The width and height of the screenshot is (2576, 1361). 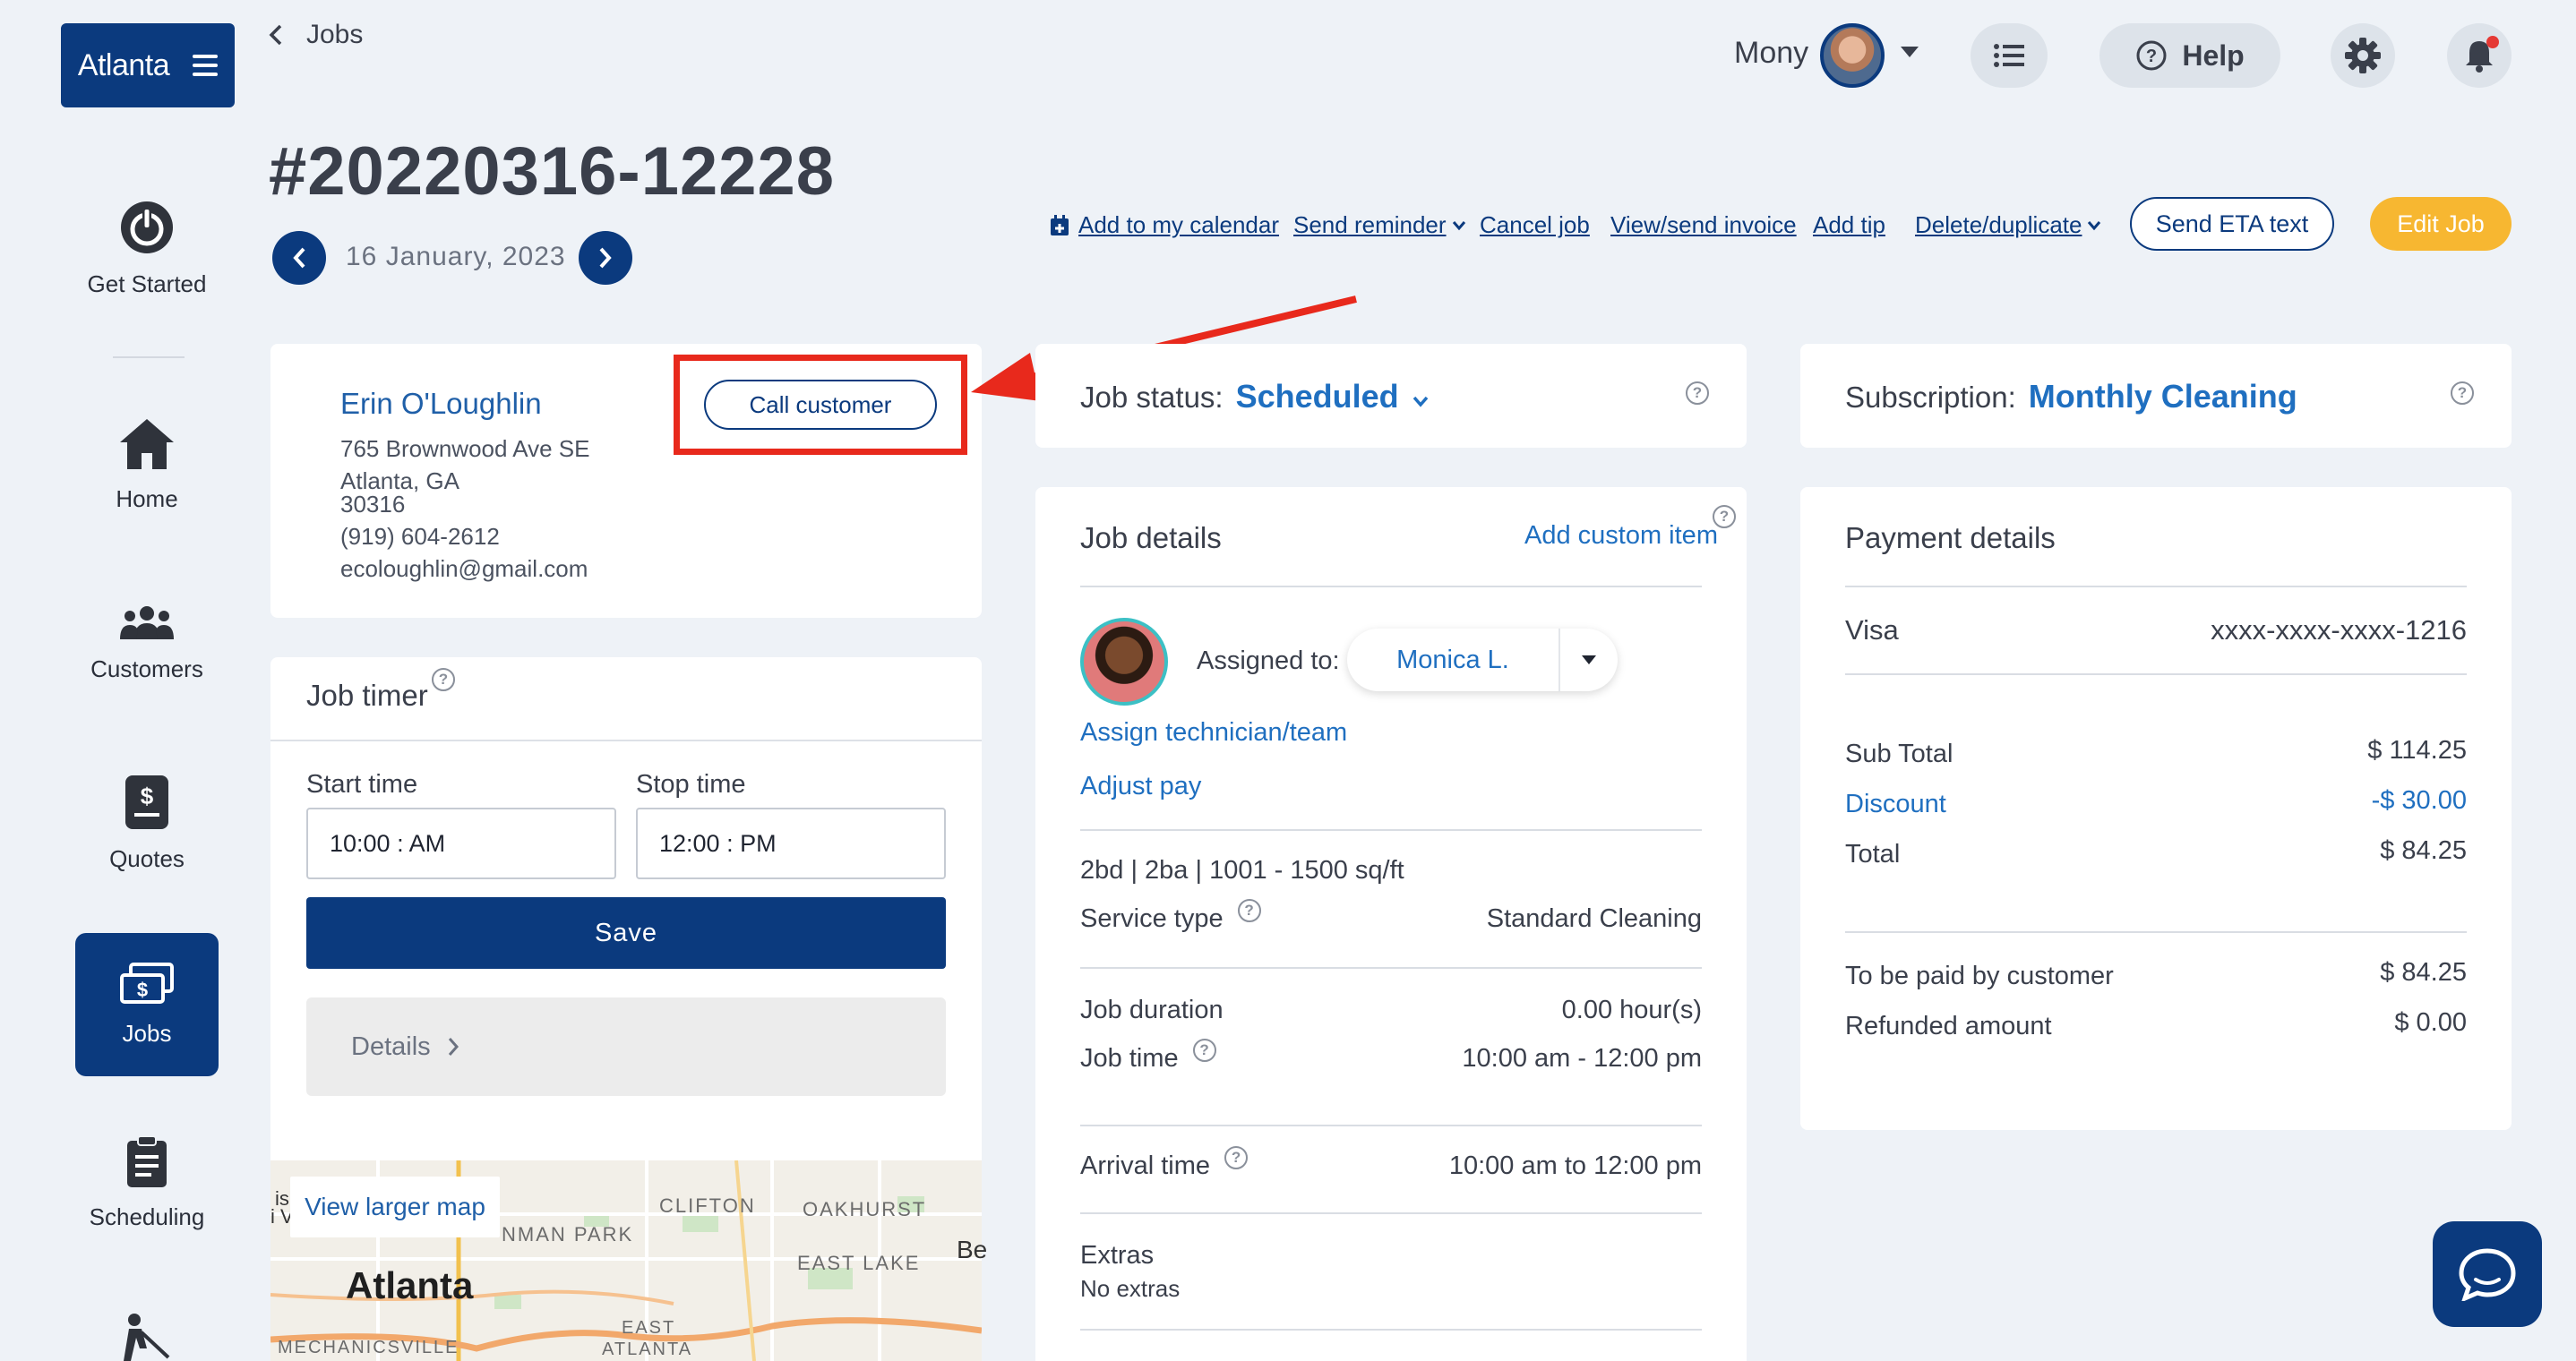 What do you see at coordinates (441, 404) in the screenshot?
I see `customer-name-link: Erin O'Loughlin` at bounding box center [441, 404].